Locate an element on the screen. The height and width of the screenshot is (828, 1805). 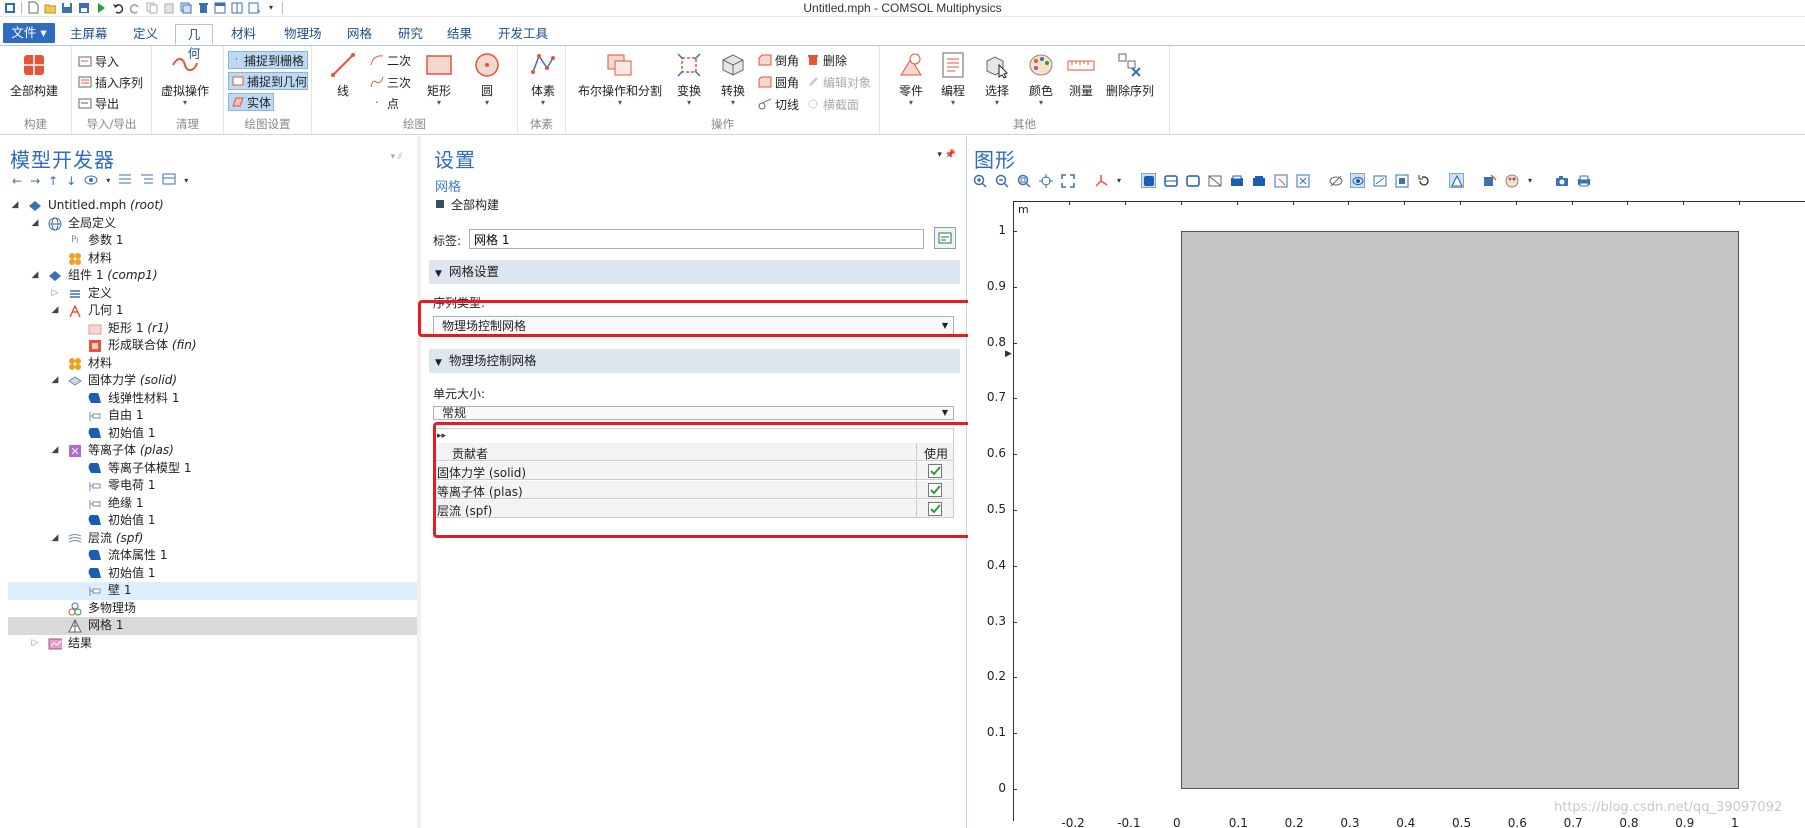
tree-node-free: 自由 1 is located at coordinates (213, 416).